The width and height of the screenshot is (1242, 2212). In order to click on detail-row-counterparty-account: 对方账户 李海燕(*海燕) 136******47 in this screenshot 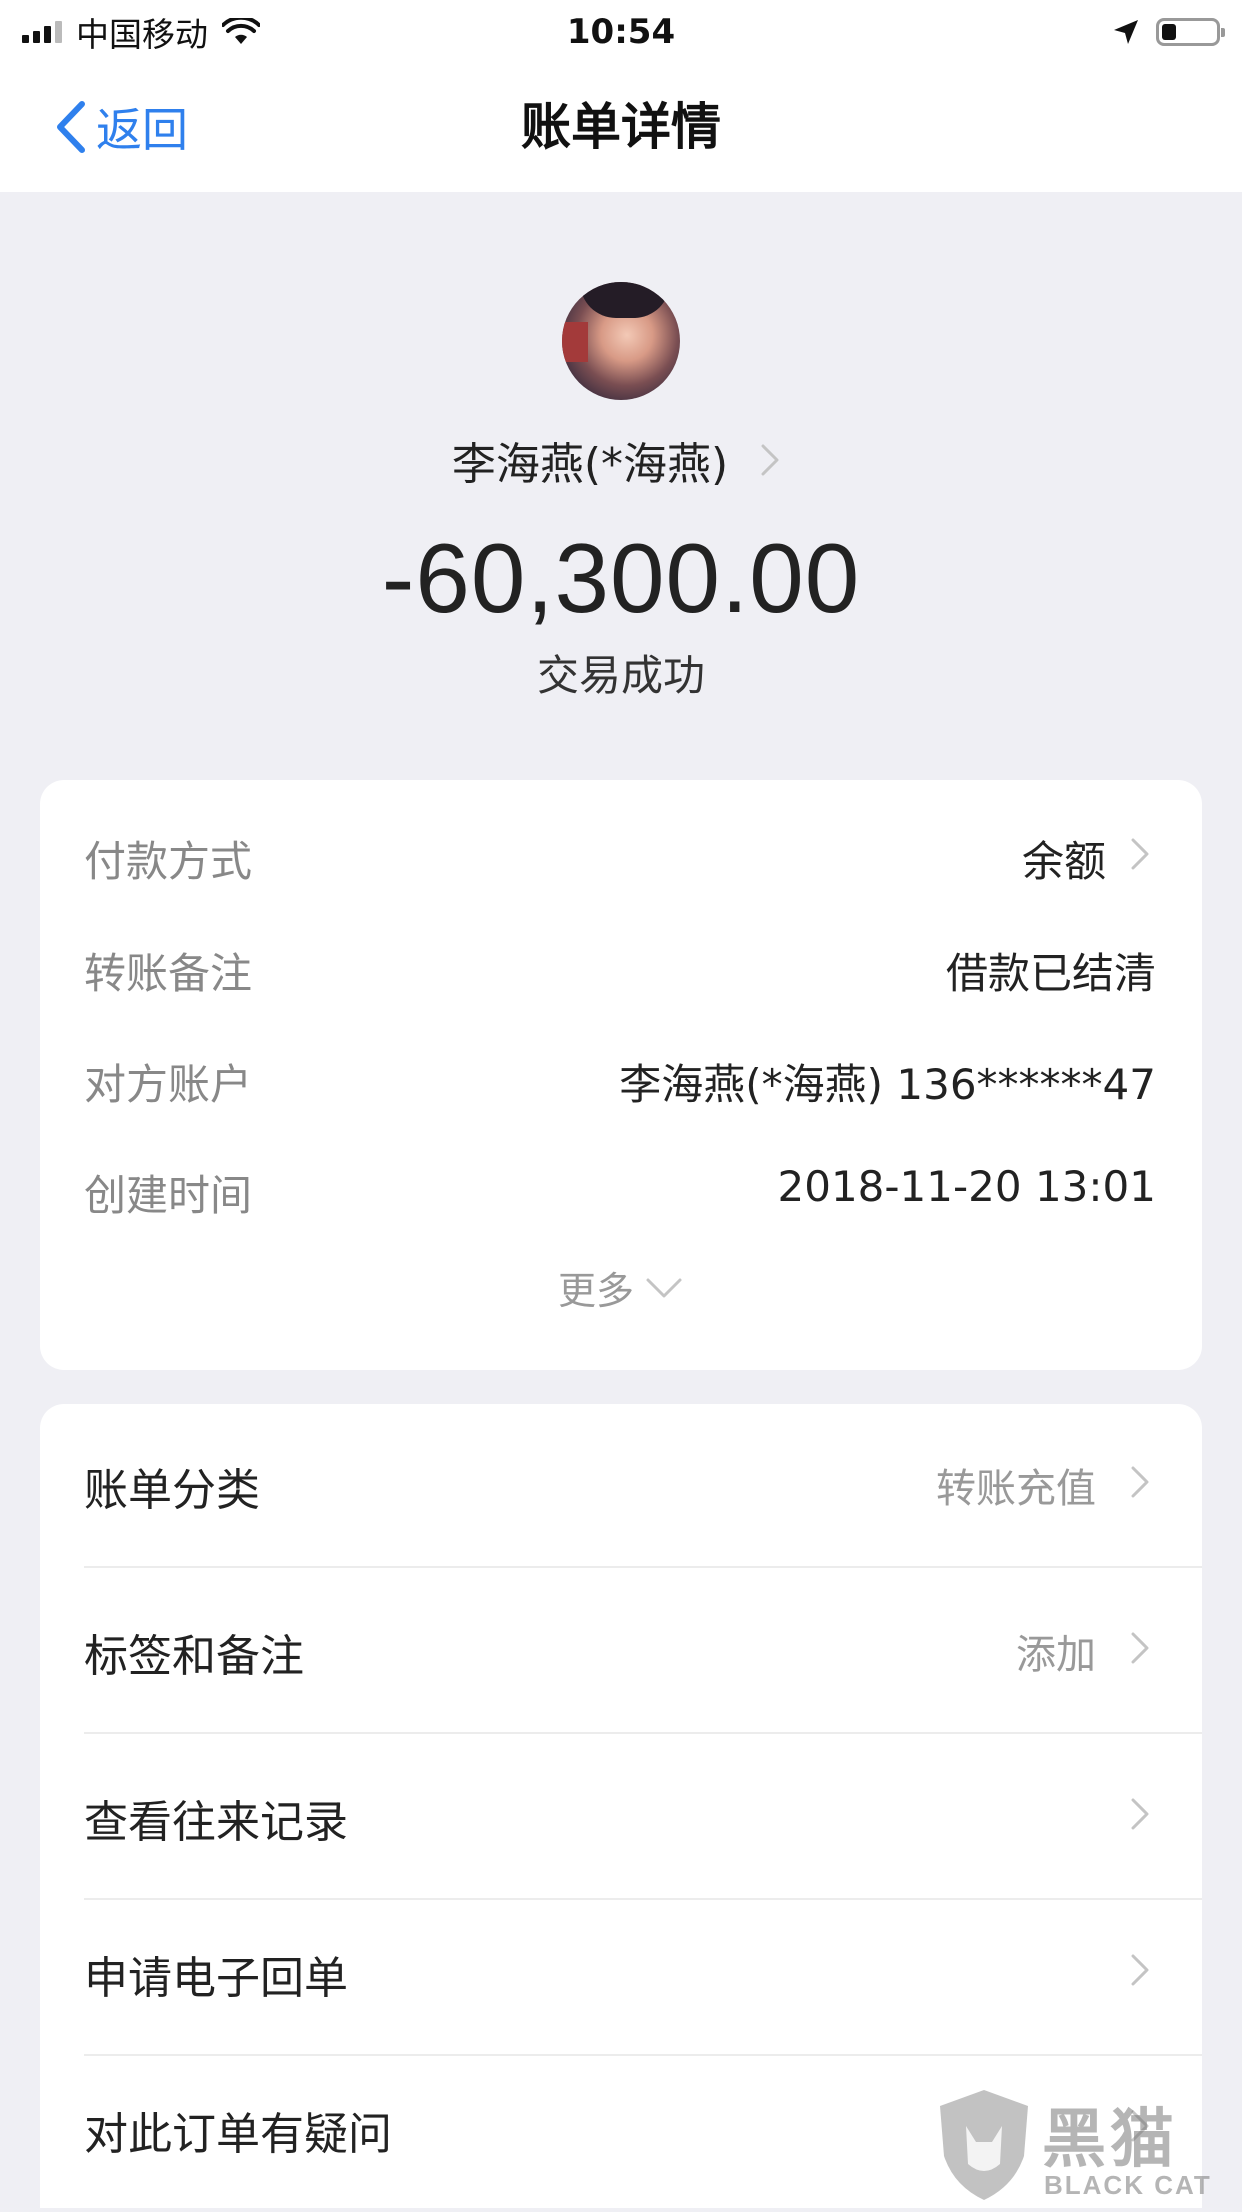, I will do `click(621, 1077)`.